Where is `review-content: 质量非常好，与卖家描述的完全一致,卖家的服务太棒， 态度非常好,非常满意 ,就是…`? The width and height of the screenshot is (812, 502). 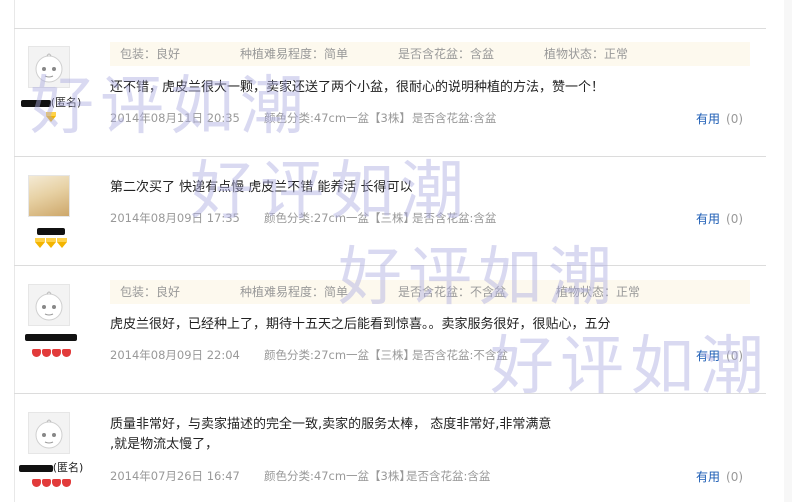
review-content: 质量非常好，与卖家描述的完全一致,卖家的服务太棒， 态度非常好,非常满意 ,就是… is located at coordinates (410, 435).